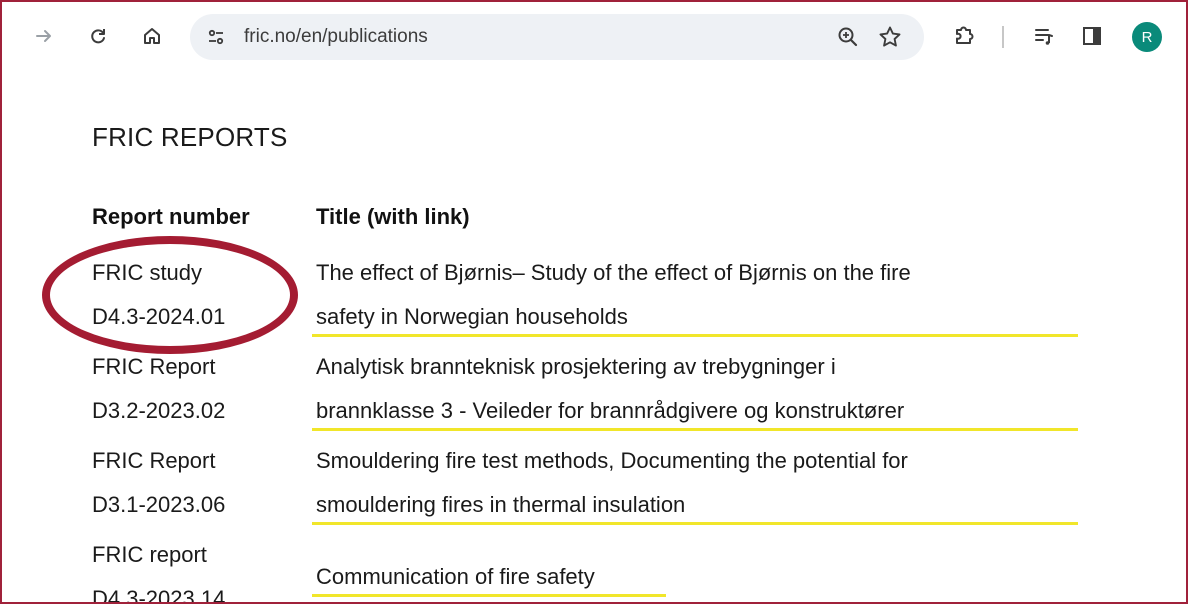 Image resolution: width=1188 pixels, height=604 pixels. What do you see at coordinates (170, 295) in the screenshot?
I see `annotation-circle` at bounding box center [170, 295].